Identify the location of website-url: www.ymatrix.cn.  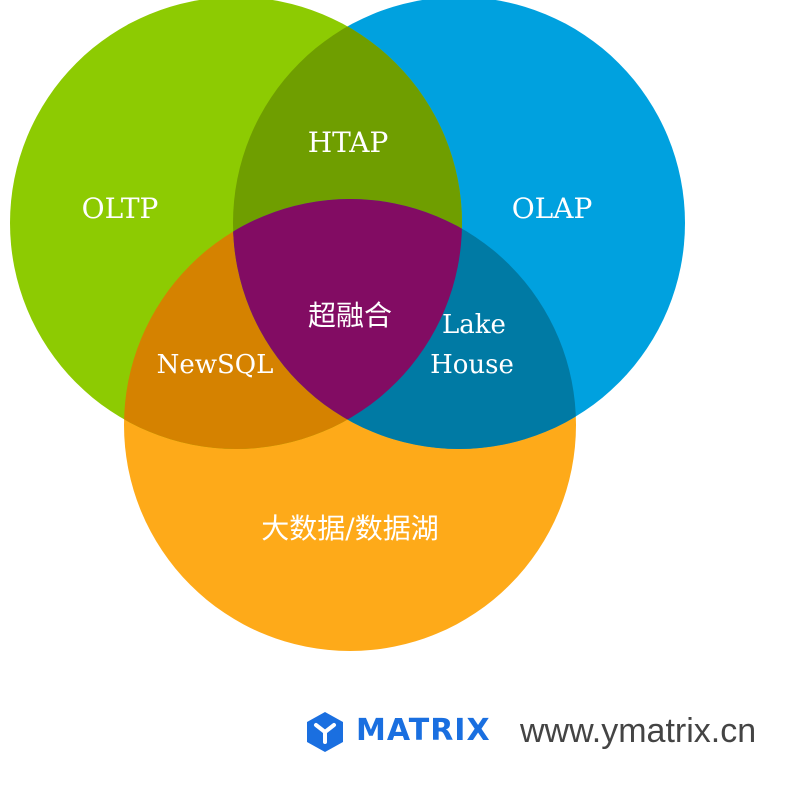
(638, 731).